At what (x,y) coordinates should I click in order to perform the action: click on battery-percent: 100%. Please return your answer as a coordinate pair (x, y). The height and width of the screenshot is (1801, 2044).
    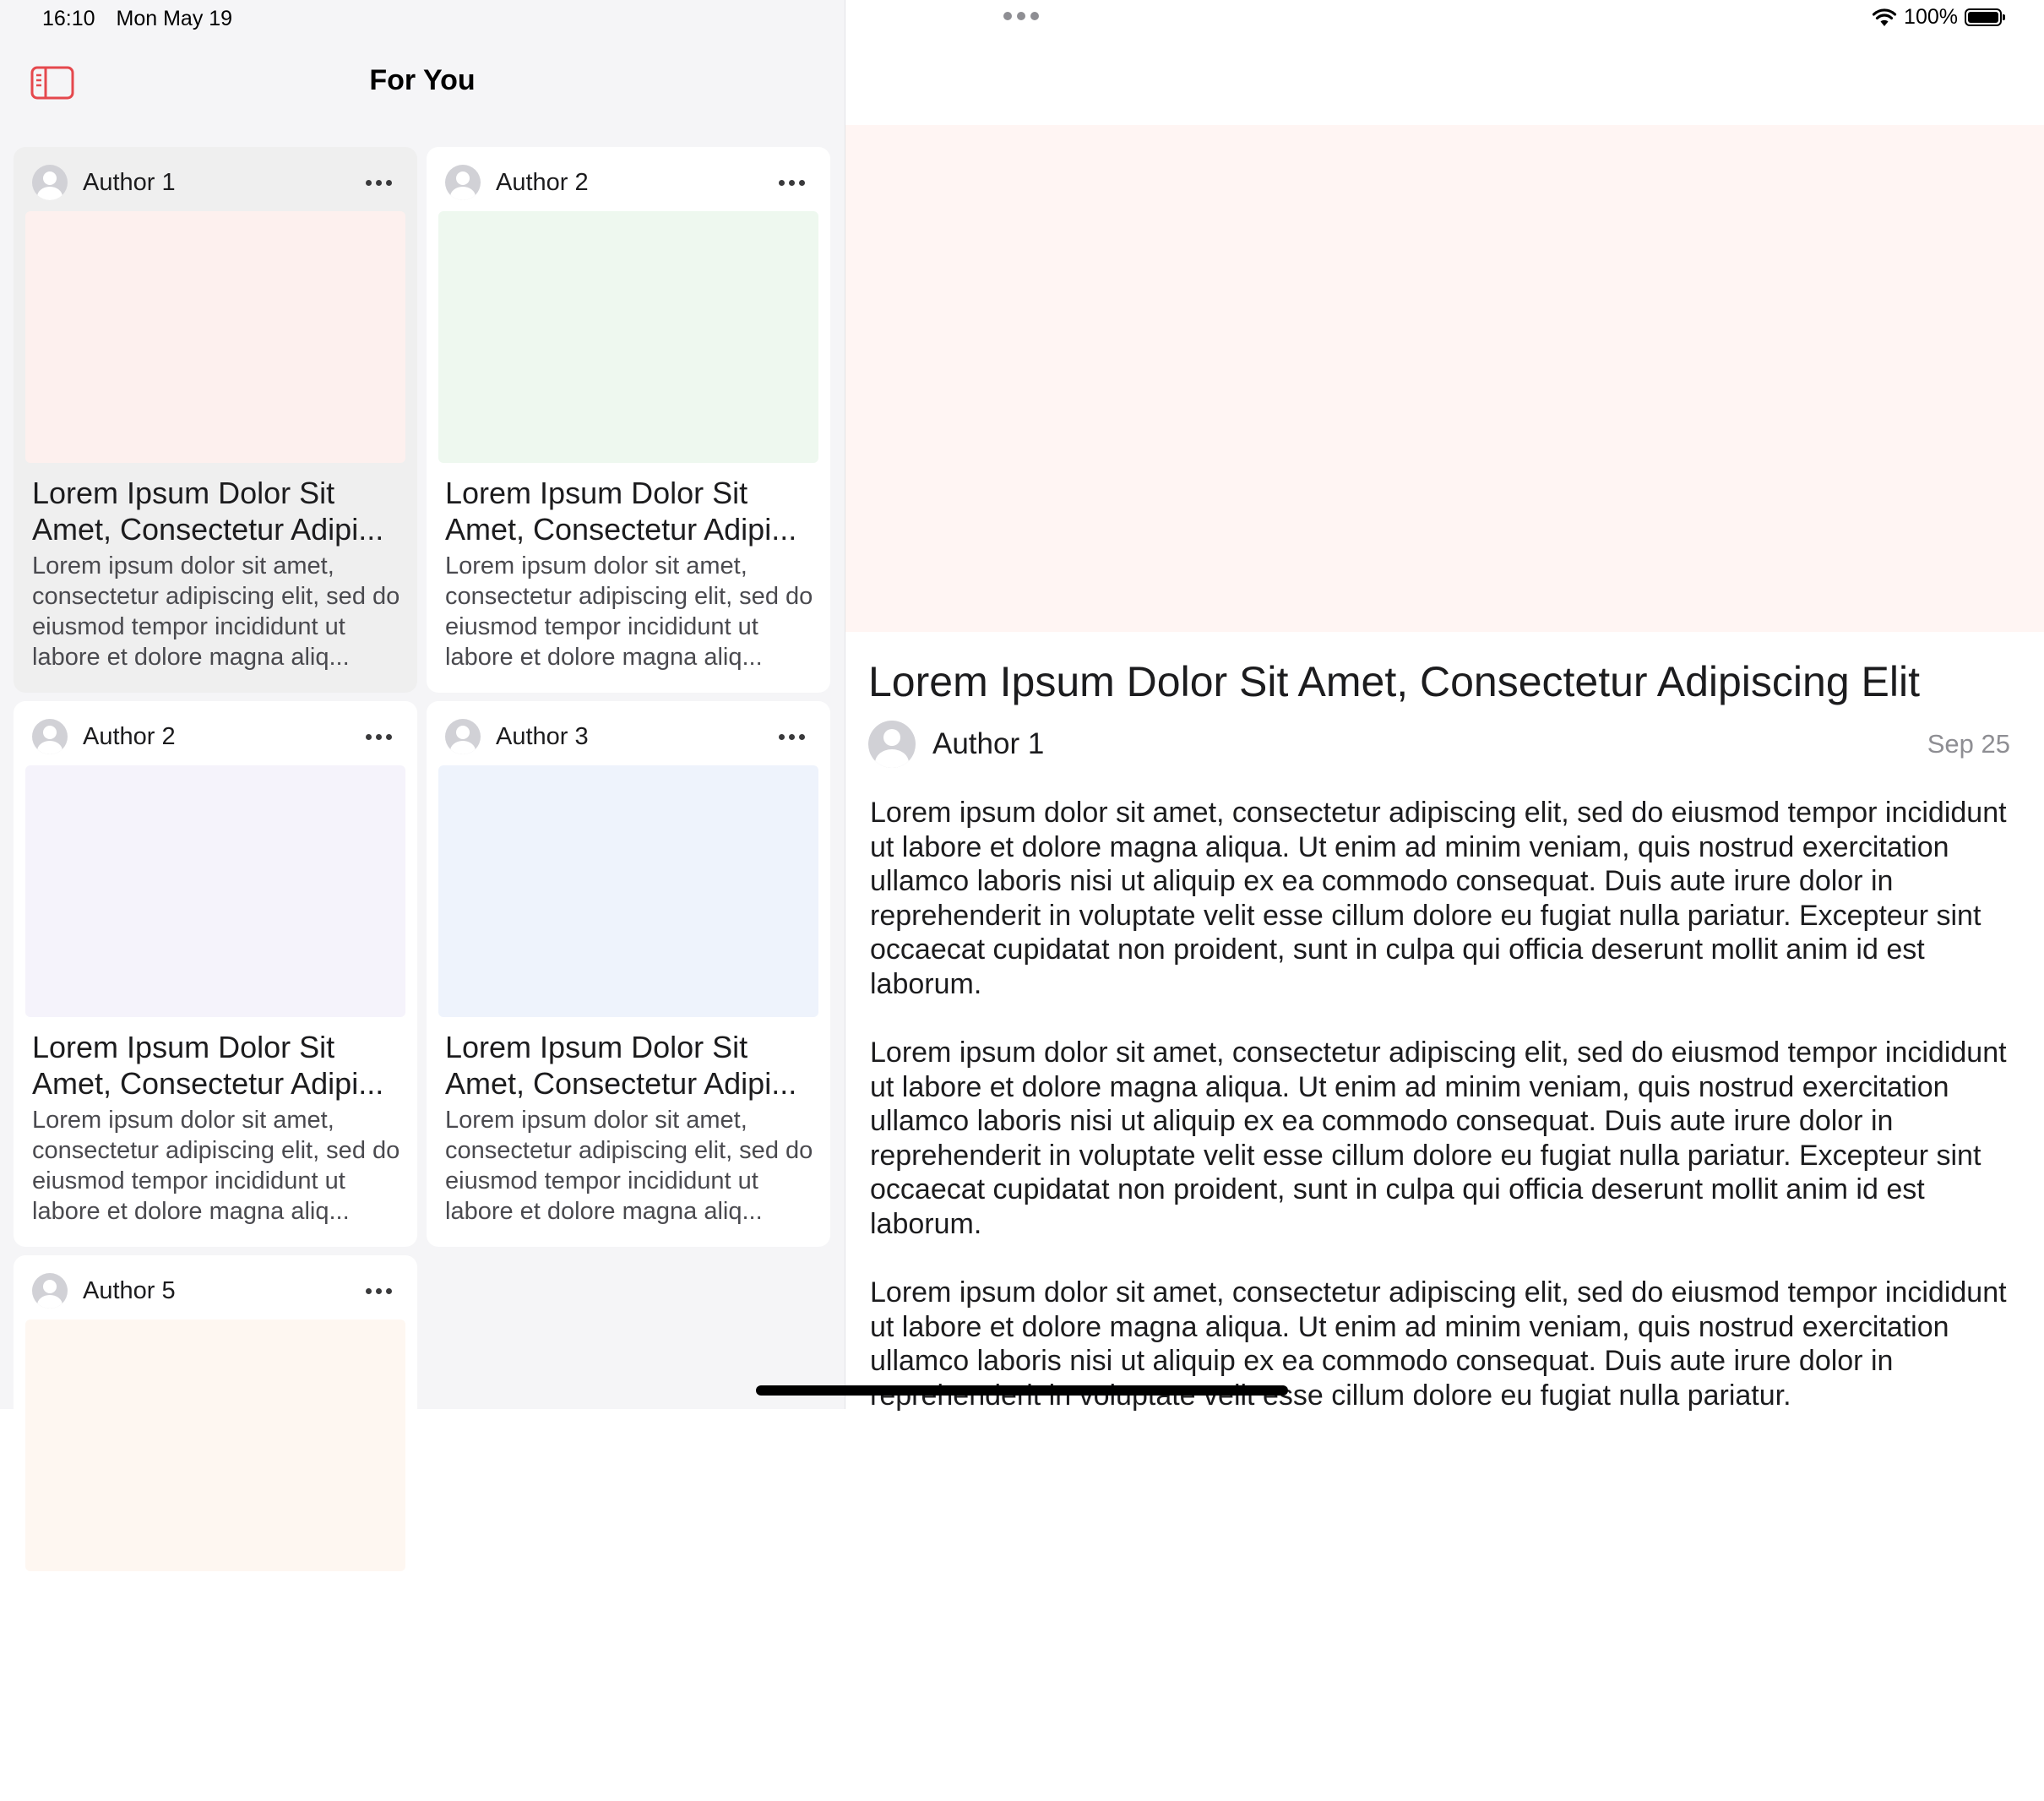
    Looking at the image, I should click on (1931, 17).